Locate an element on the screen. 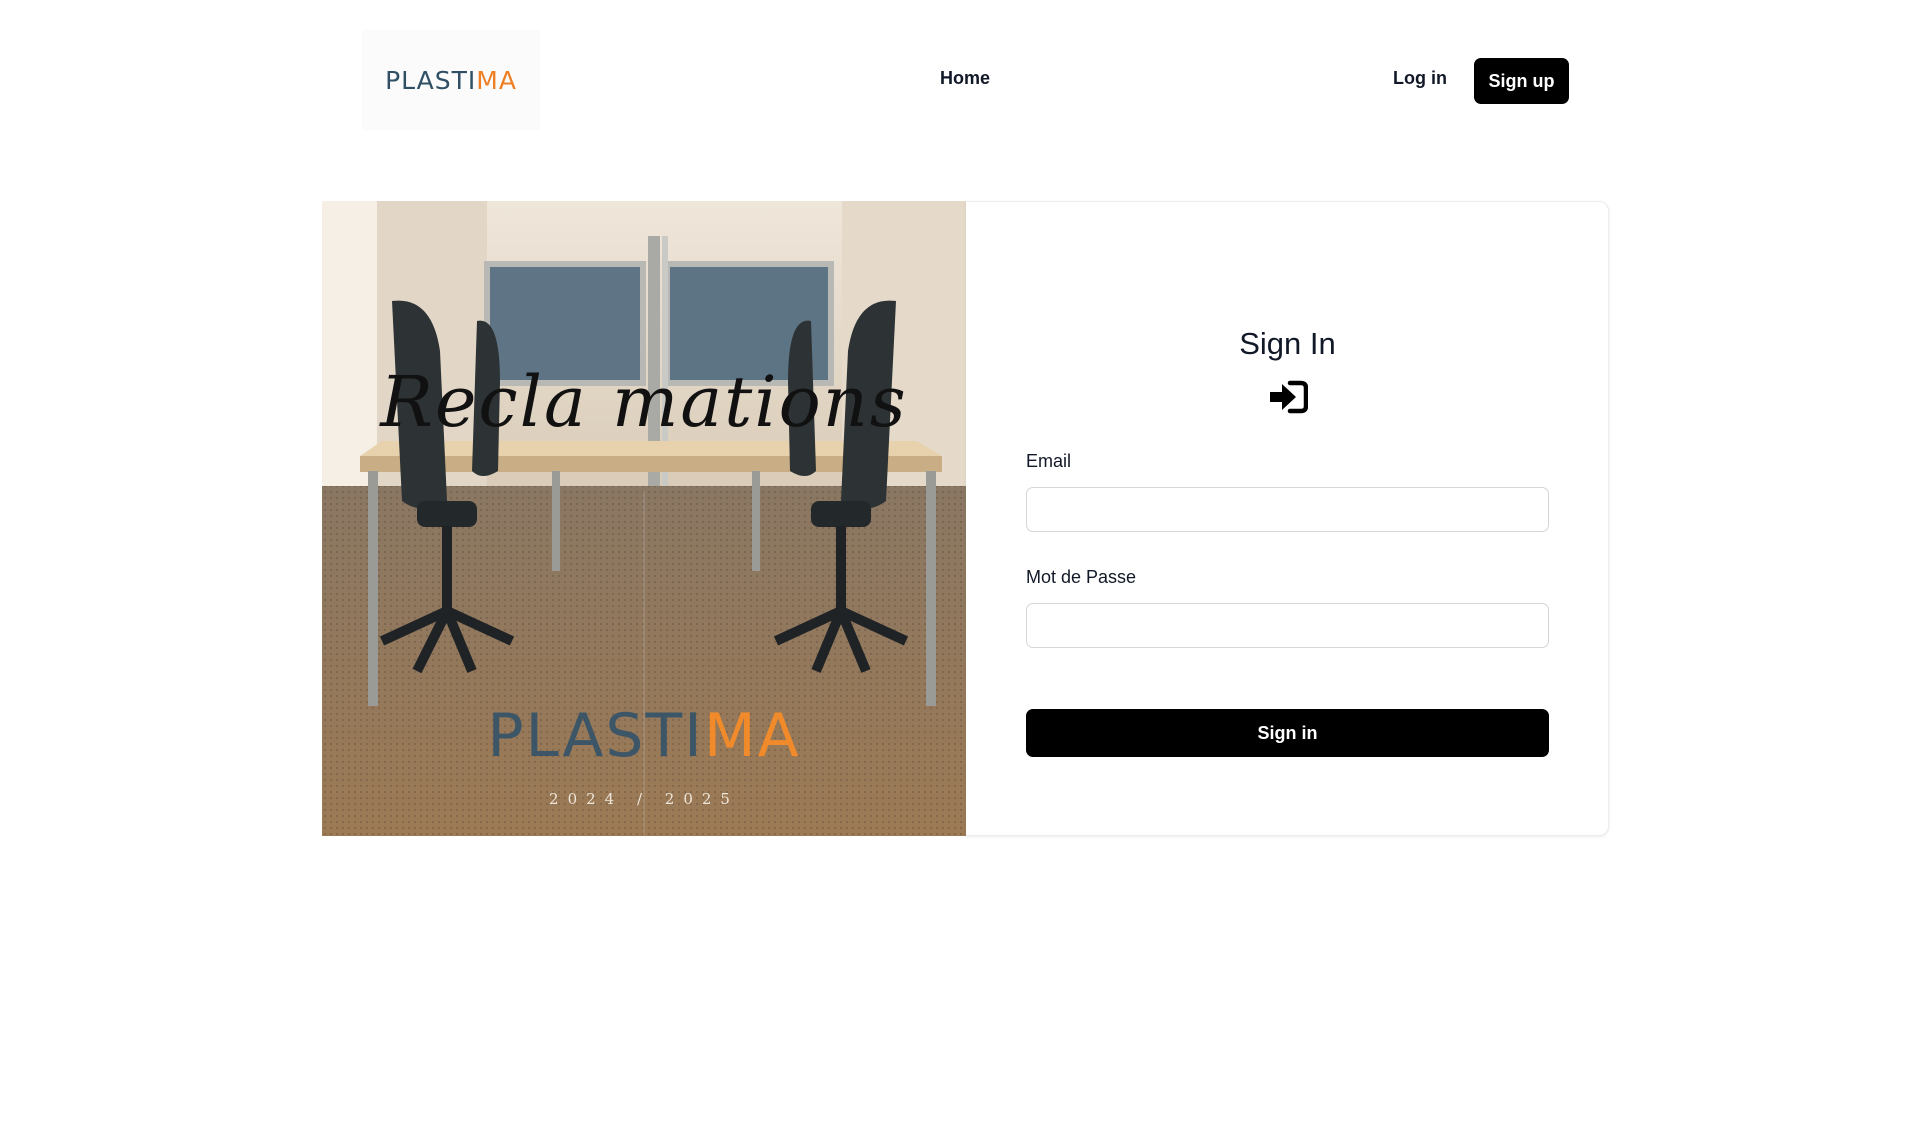 This screenshot has height=1130, width=1920. password-label: Mot de Passe is located at coordinates (1081, 577).